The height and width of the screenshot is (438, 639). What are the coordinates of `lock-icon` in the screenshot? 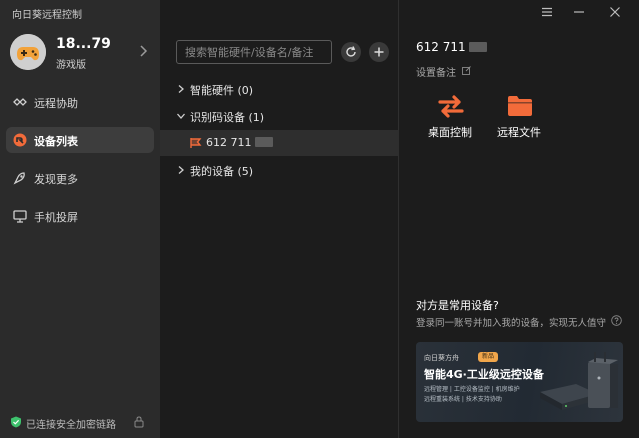 It's located at (139, 422).